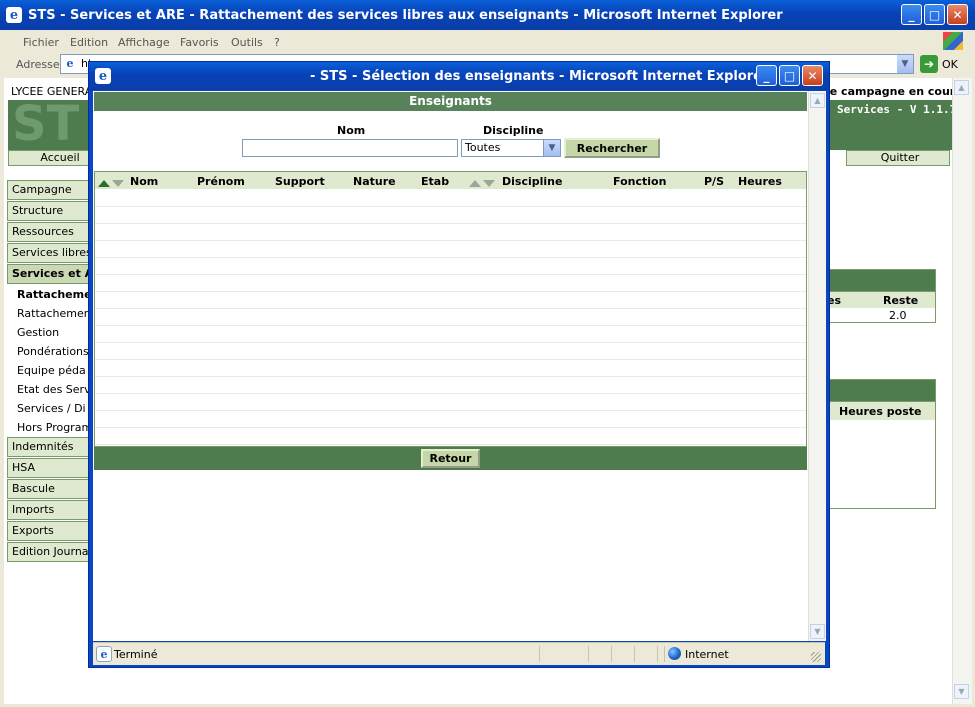 Image resolution: width=975 pixels, height=707 pixels. What do you see at coordinates (450, 458) in the screenshot?
I see `retour-button: Retour` at bounding box center [450, 458].